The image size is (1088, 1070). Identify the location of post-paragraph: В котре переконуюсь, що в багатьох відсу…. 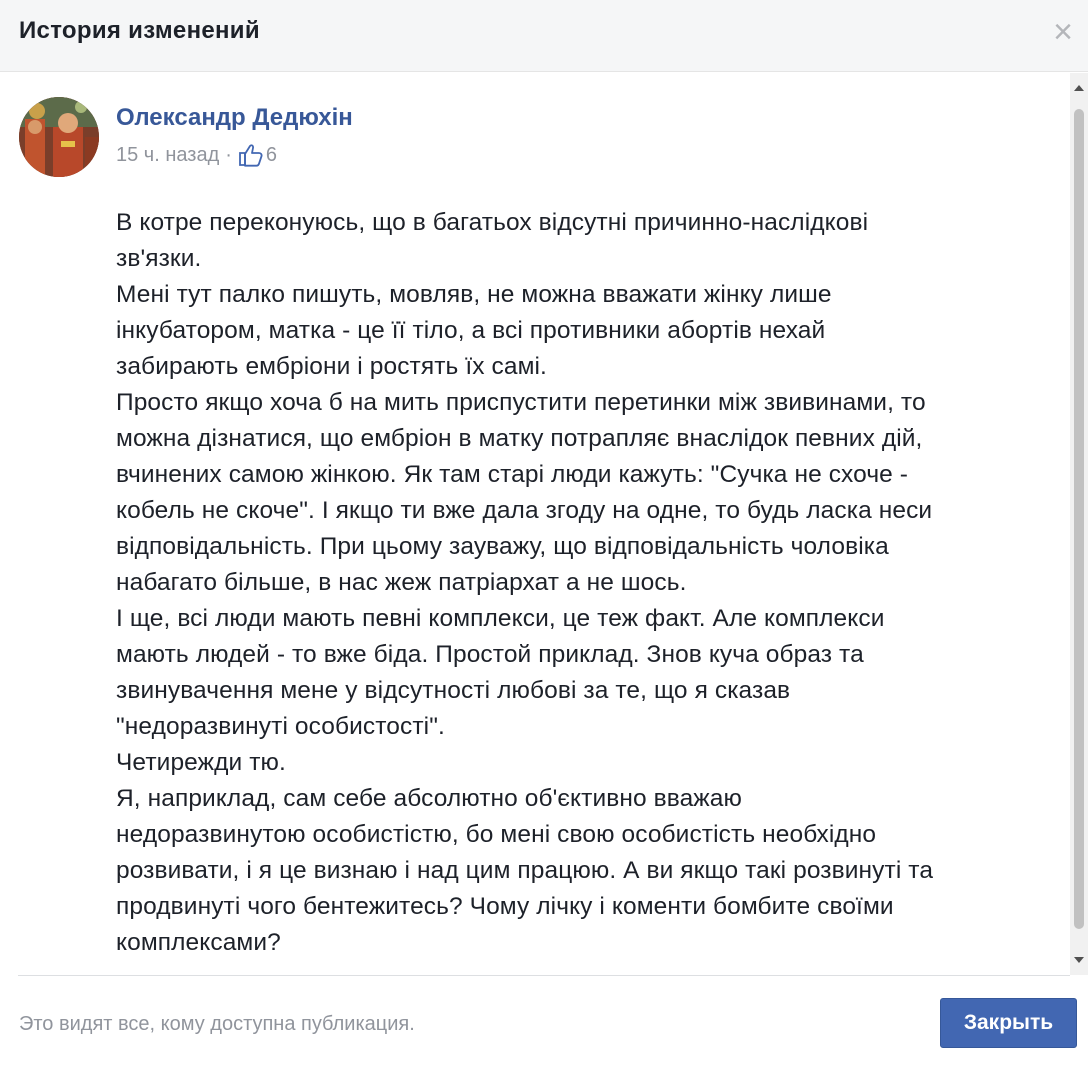
(492, 240).